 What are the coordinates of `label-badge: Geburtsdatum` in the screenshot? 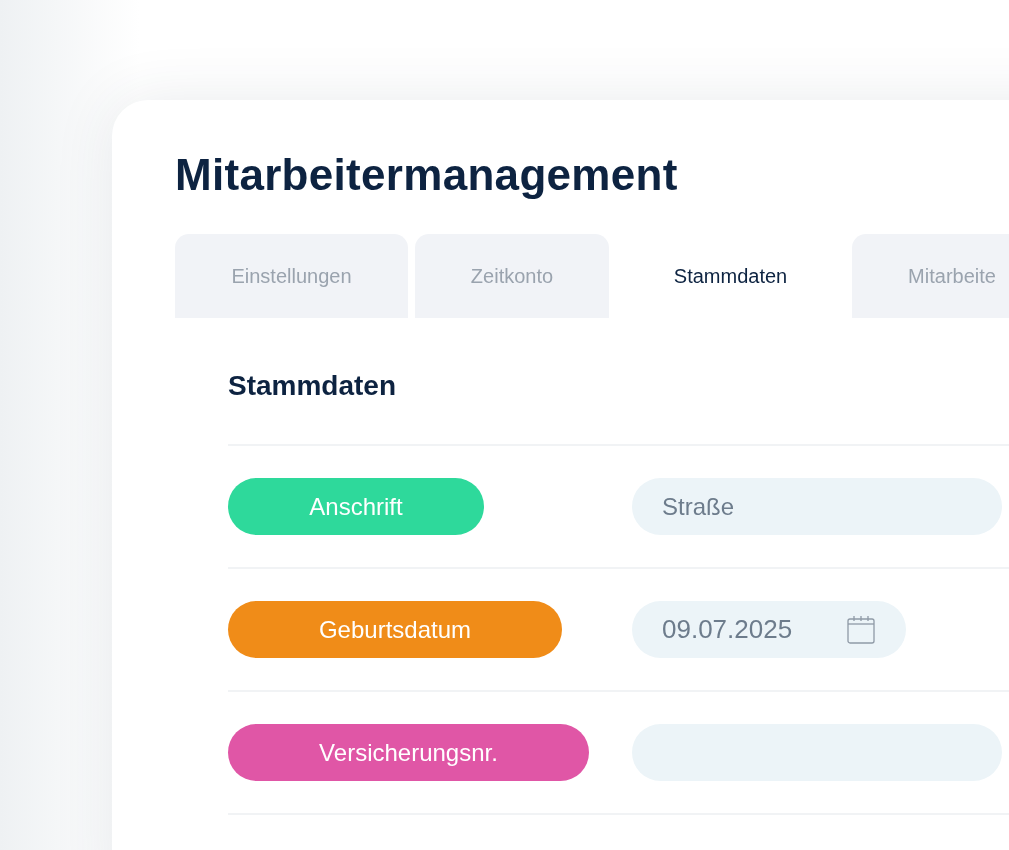 It's located at (395, 629).